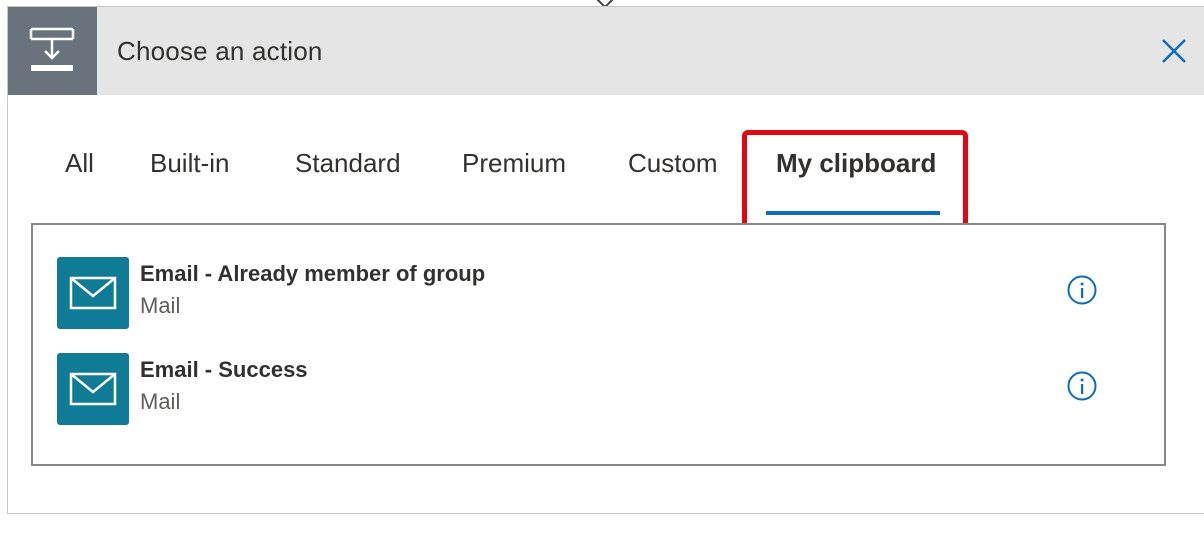 The width and height of the screenshot is (1204, 535). I want to click on list-item: Email - Success Mail, so click(602, 390).